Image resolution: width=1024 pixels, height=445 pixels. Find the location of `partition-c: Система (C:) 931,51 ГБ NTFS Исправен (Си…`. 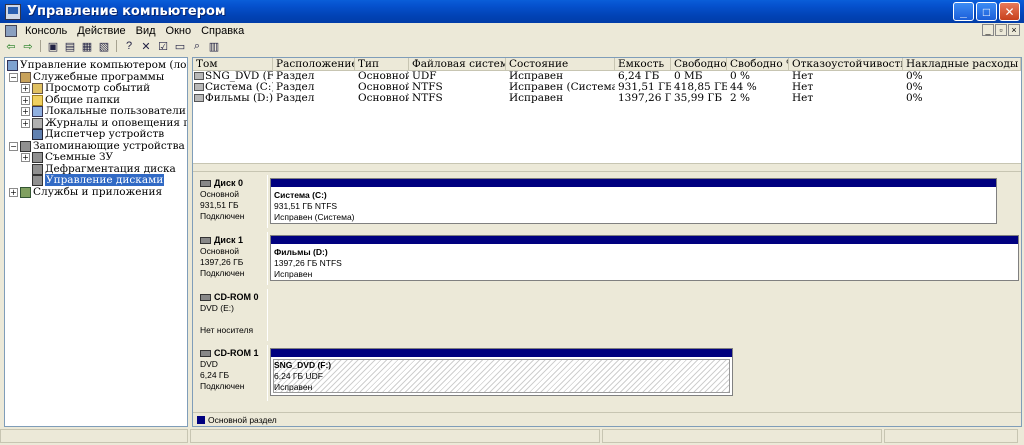

partition-c: Система (C:) 931,51 ГБ NTFS Исправен (Си… is located at coordinates (633, 201).